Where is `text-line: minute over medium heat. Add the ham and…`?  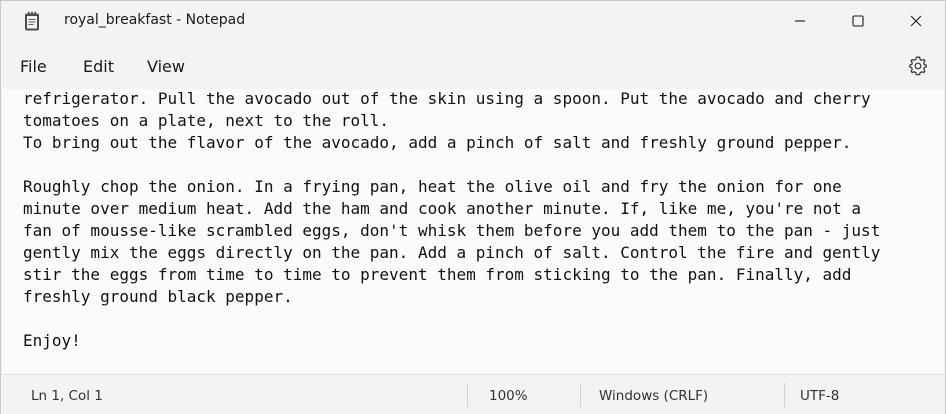
text-line: minute over medium heat. Add the ham and… is located at coordinates (479, 209).